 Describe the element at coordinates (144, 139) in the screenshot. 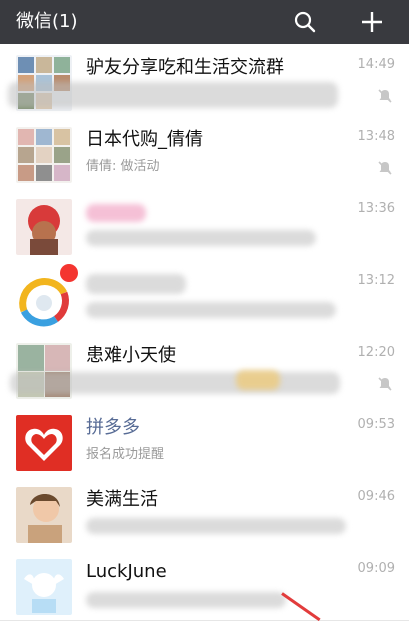

I see `chat-name: 日本代购_倩倩` at that location.